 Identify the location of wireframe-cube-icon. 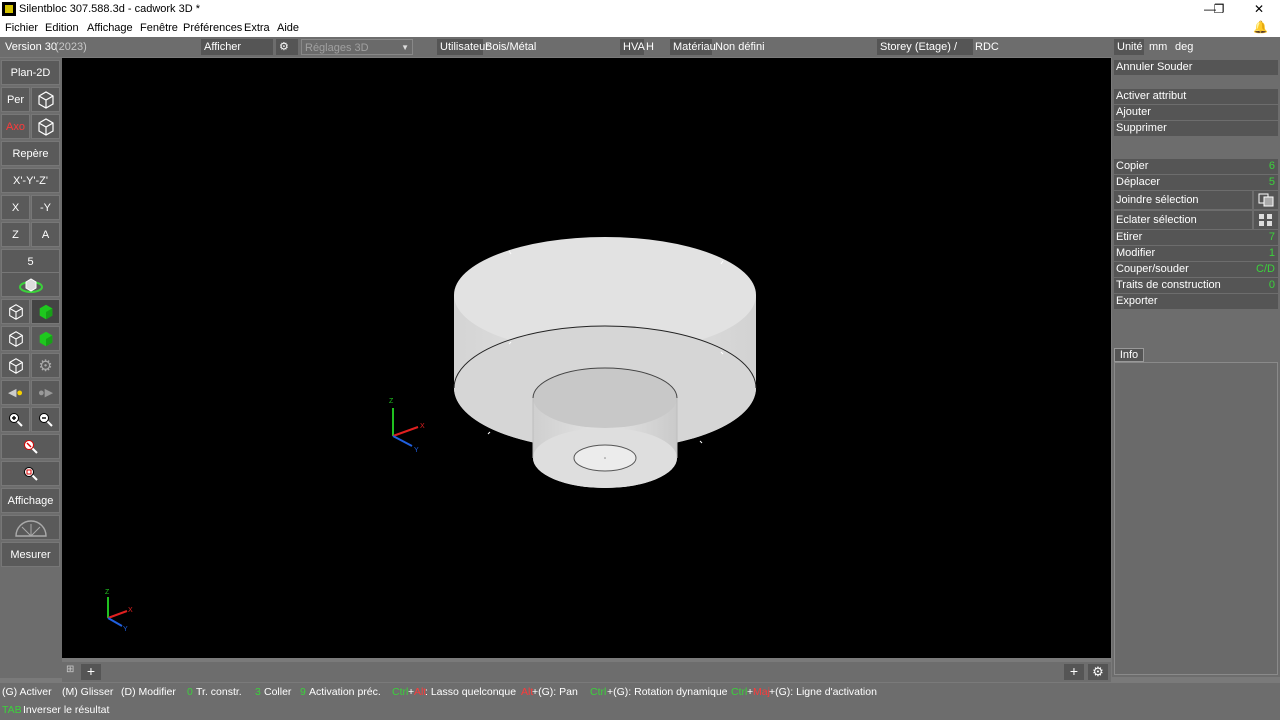
(15, 311).